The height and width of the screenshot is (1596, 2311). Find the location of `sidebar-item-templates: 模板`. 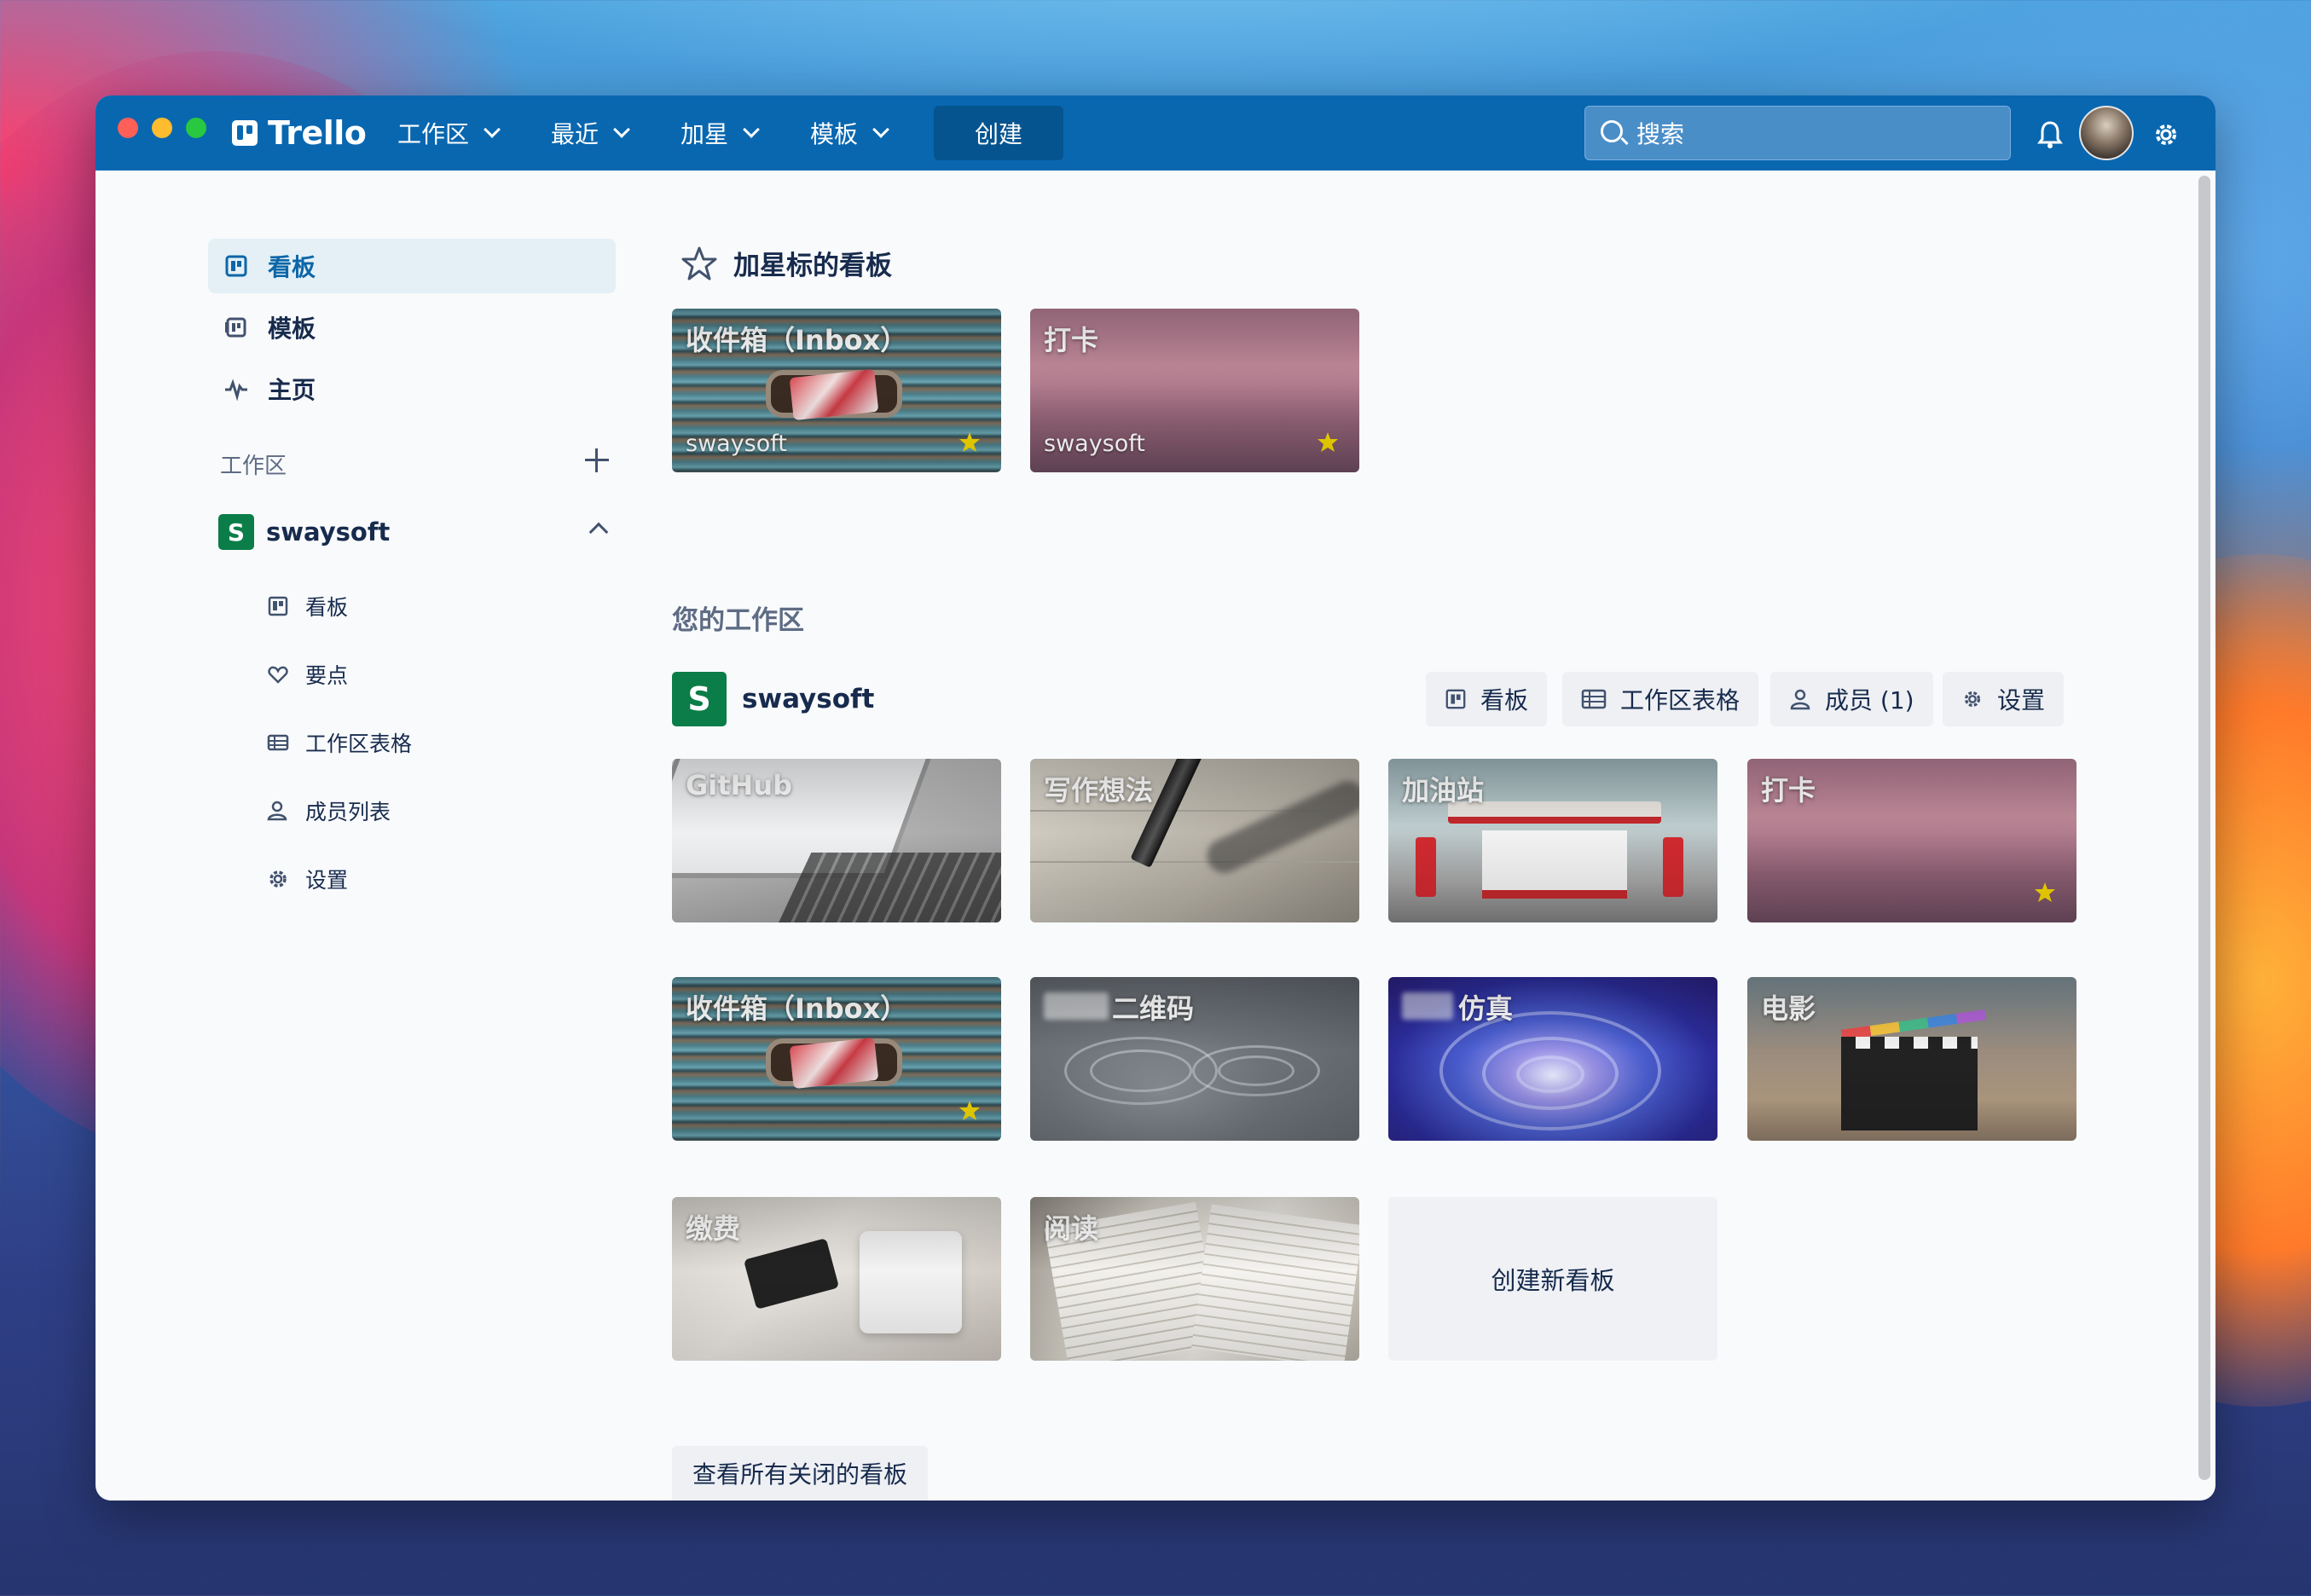

sidebar-item-templates: 模板 is located at coordinates (412, 327).